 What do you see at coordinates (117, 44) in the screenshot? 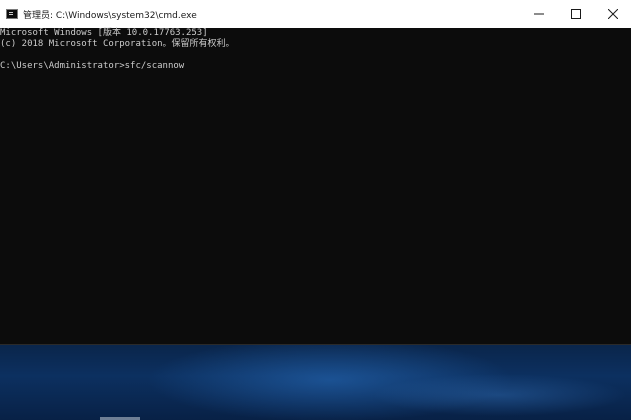
I see `console-line-copyright: (c) 2018 Microsoft Corporation。保留所有权利。` at bounding box center [117, 44].